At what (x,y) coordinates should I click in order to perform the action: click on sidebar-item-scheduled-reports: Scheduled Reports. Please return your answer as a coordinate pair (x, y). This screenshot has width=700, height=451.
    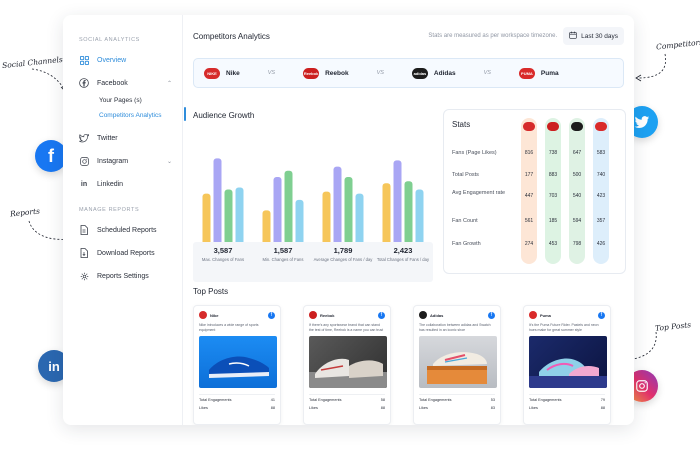
    Looking at the image, I should click on (130, 230).